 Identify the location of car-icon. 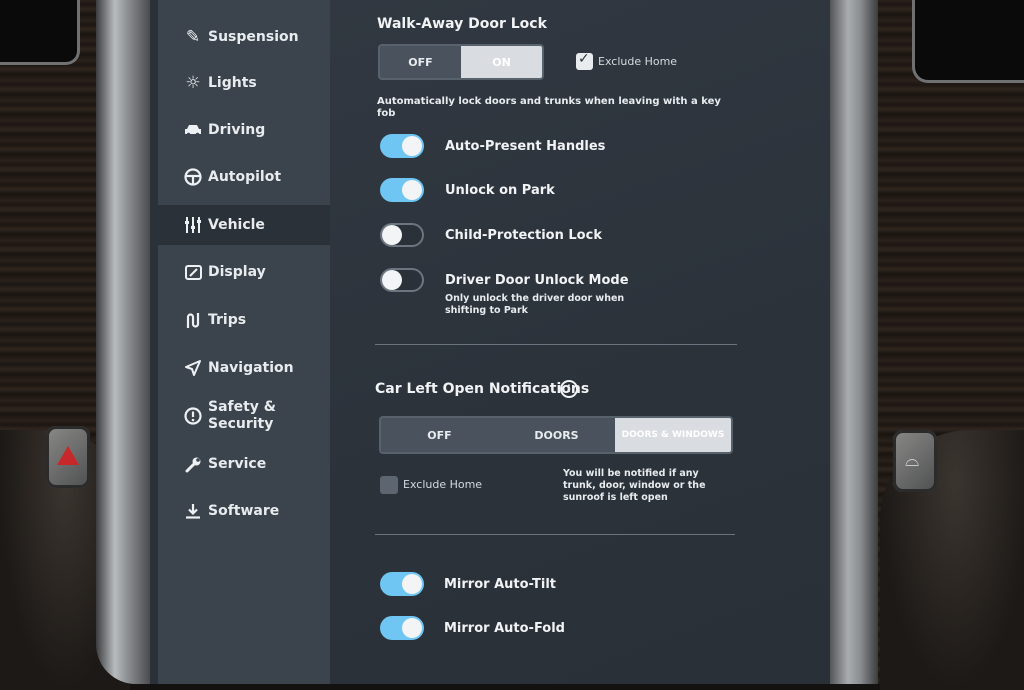
(193, 130).